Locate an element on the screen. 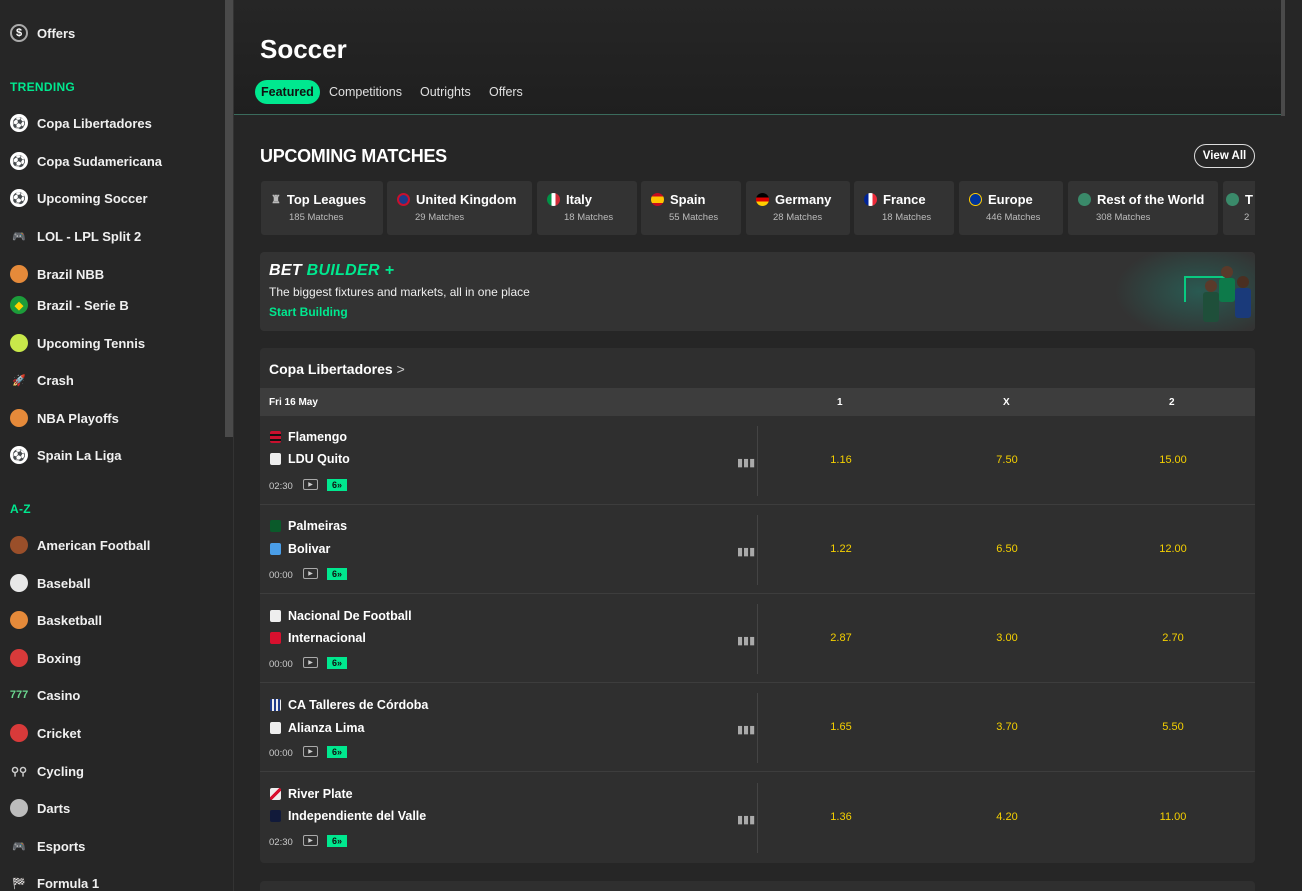  odds-home-button: 1.36 is located at coordinates (841, 817).